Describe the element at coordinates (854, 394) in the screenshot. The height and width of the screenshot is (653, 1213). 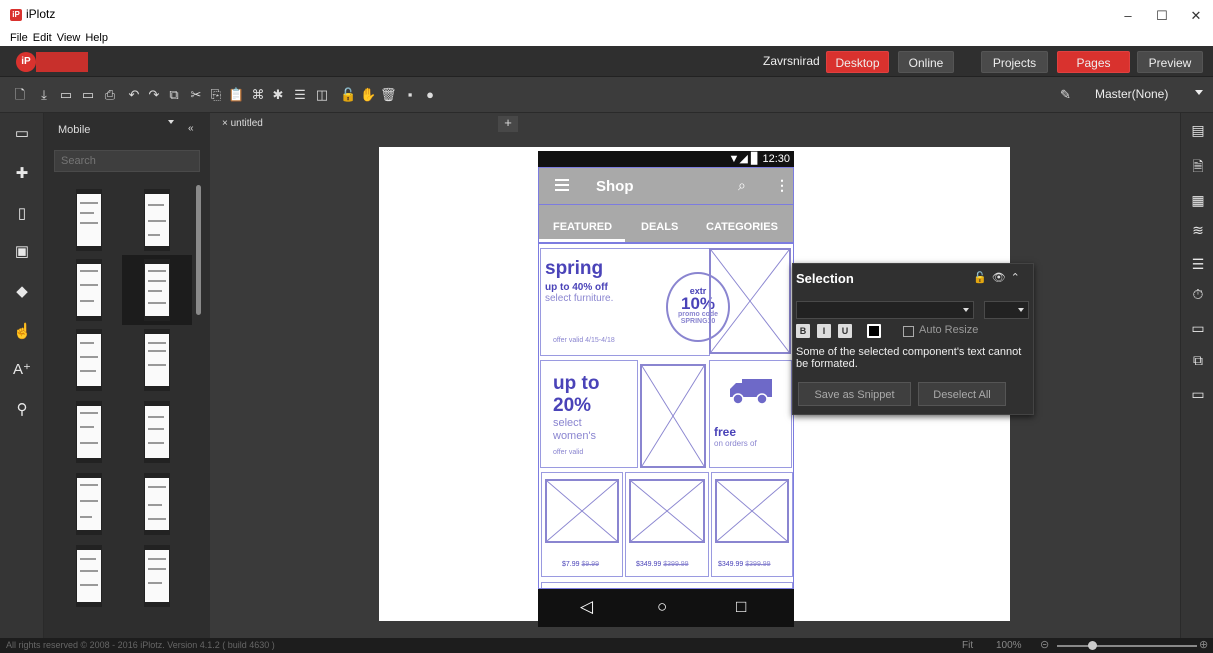
I see `save-snippet-button: Save as Snippet` at that location.